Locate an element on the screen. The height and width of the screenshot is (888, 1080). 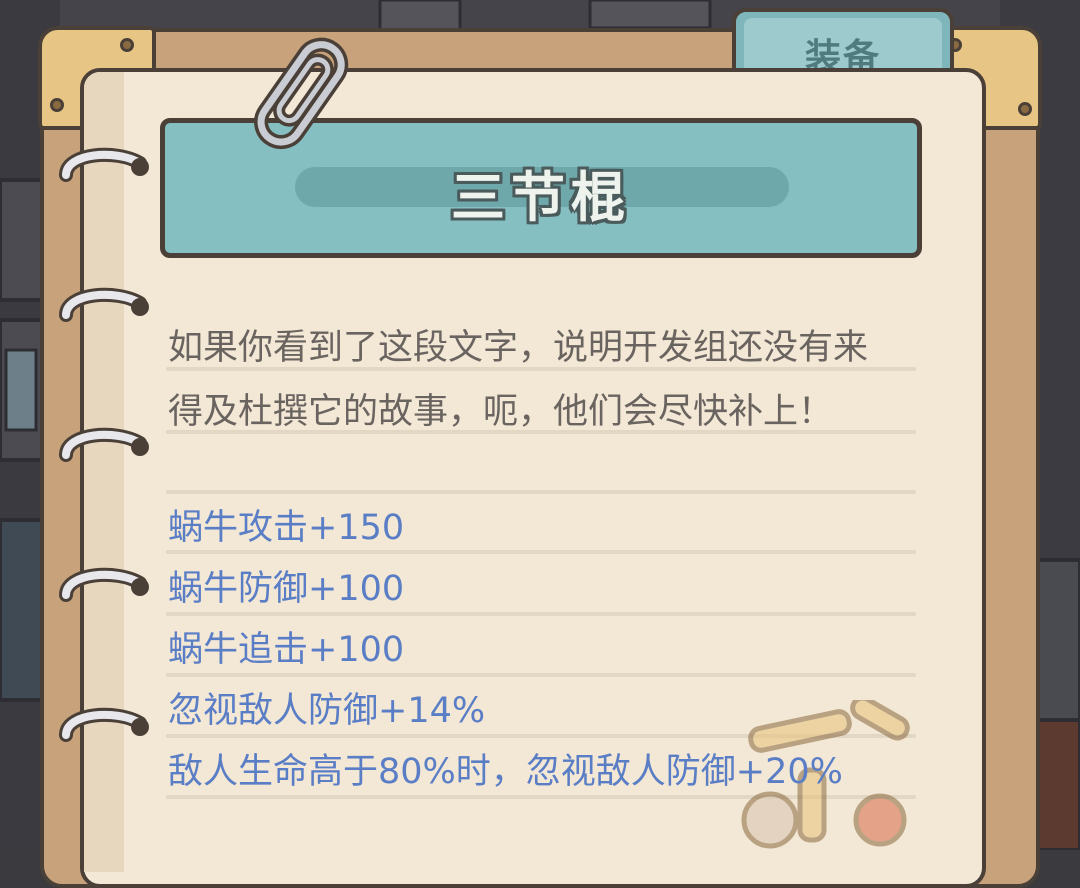
description-line: 如果你看到了这段文字，说明开发组还没有来 is located at coordinates (518, 348).